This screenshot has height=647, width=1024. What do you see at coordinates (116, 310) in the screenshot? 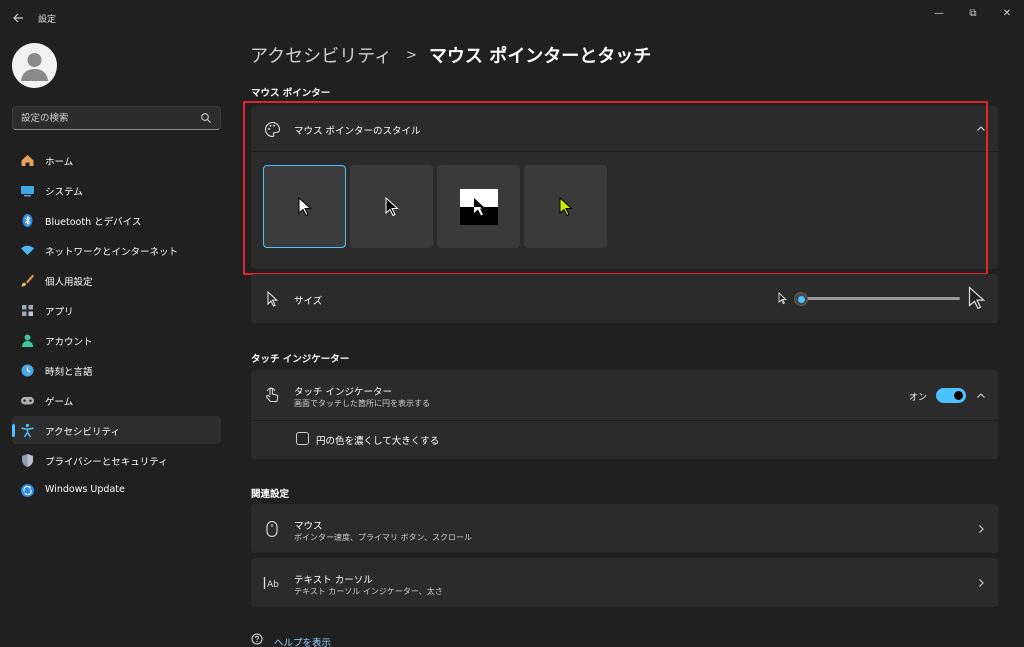
I see `sidebar-item-apps: アプリ` at bounding box center [116, 310].